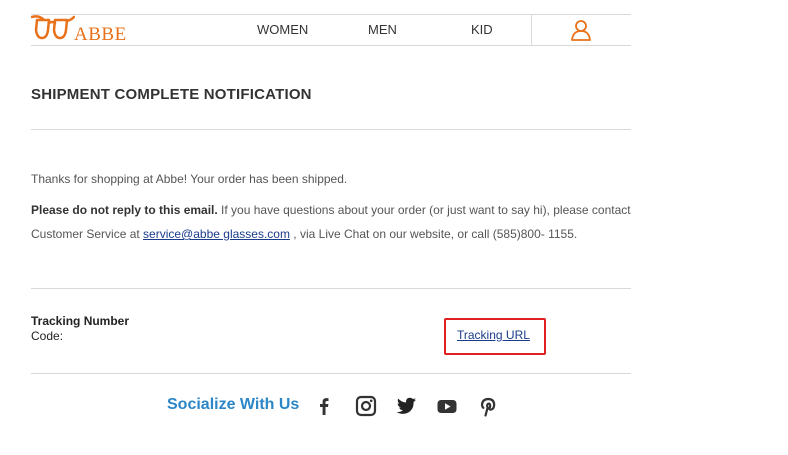 The image size is (788, 455). What do you see at coordinates (124, 210) in the screenshot?
I see `no-reply-bold: Please do not reply to this email.` at bounding box center [124, 210].